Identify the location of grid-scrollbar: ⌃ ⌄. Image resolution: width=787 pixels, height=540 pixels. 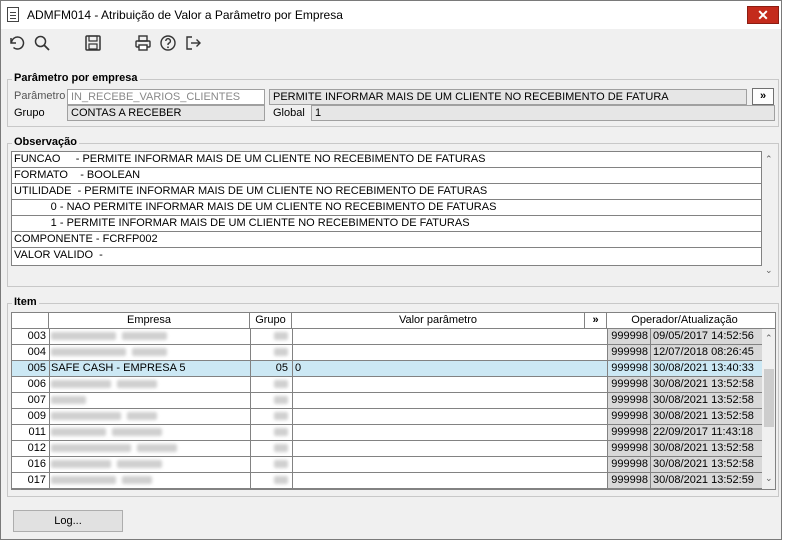
(768, 409).